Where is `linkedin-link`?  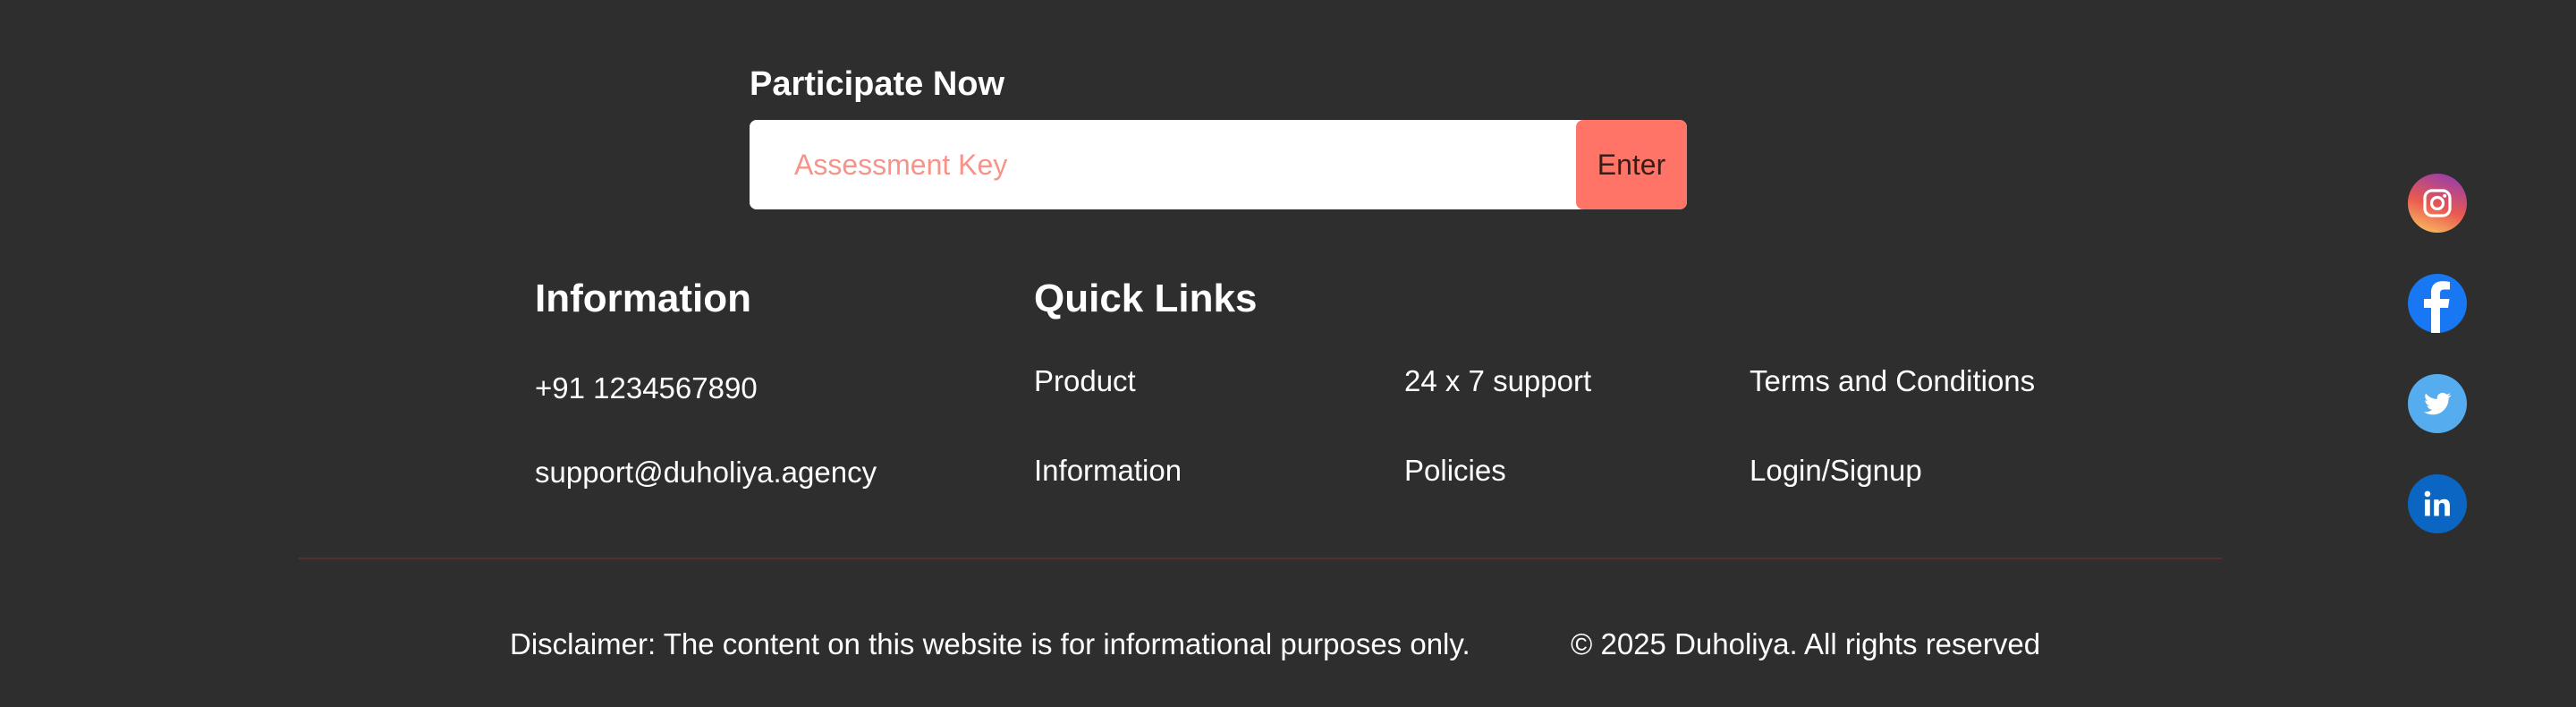 linkedin-link is located at coordinates (2437, 503).